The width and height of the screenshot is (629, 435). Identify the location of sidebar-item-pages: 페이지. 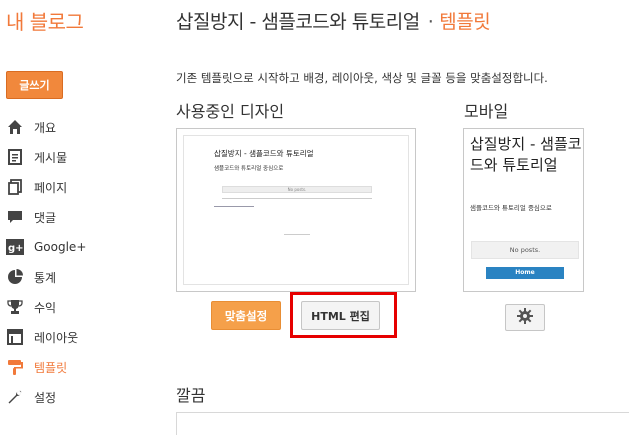
(81, 187).